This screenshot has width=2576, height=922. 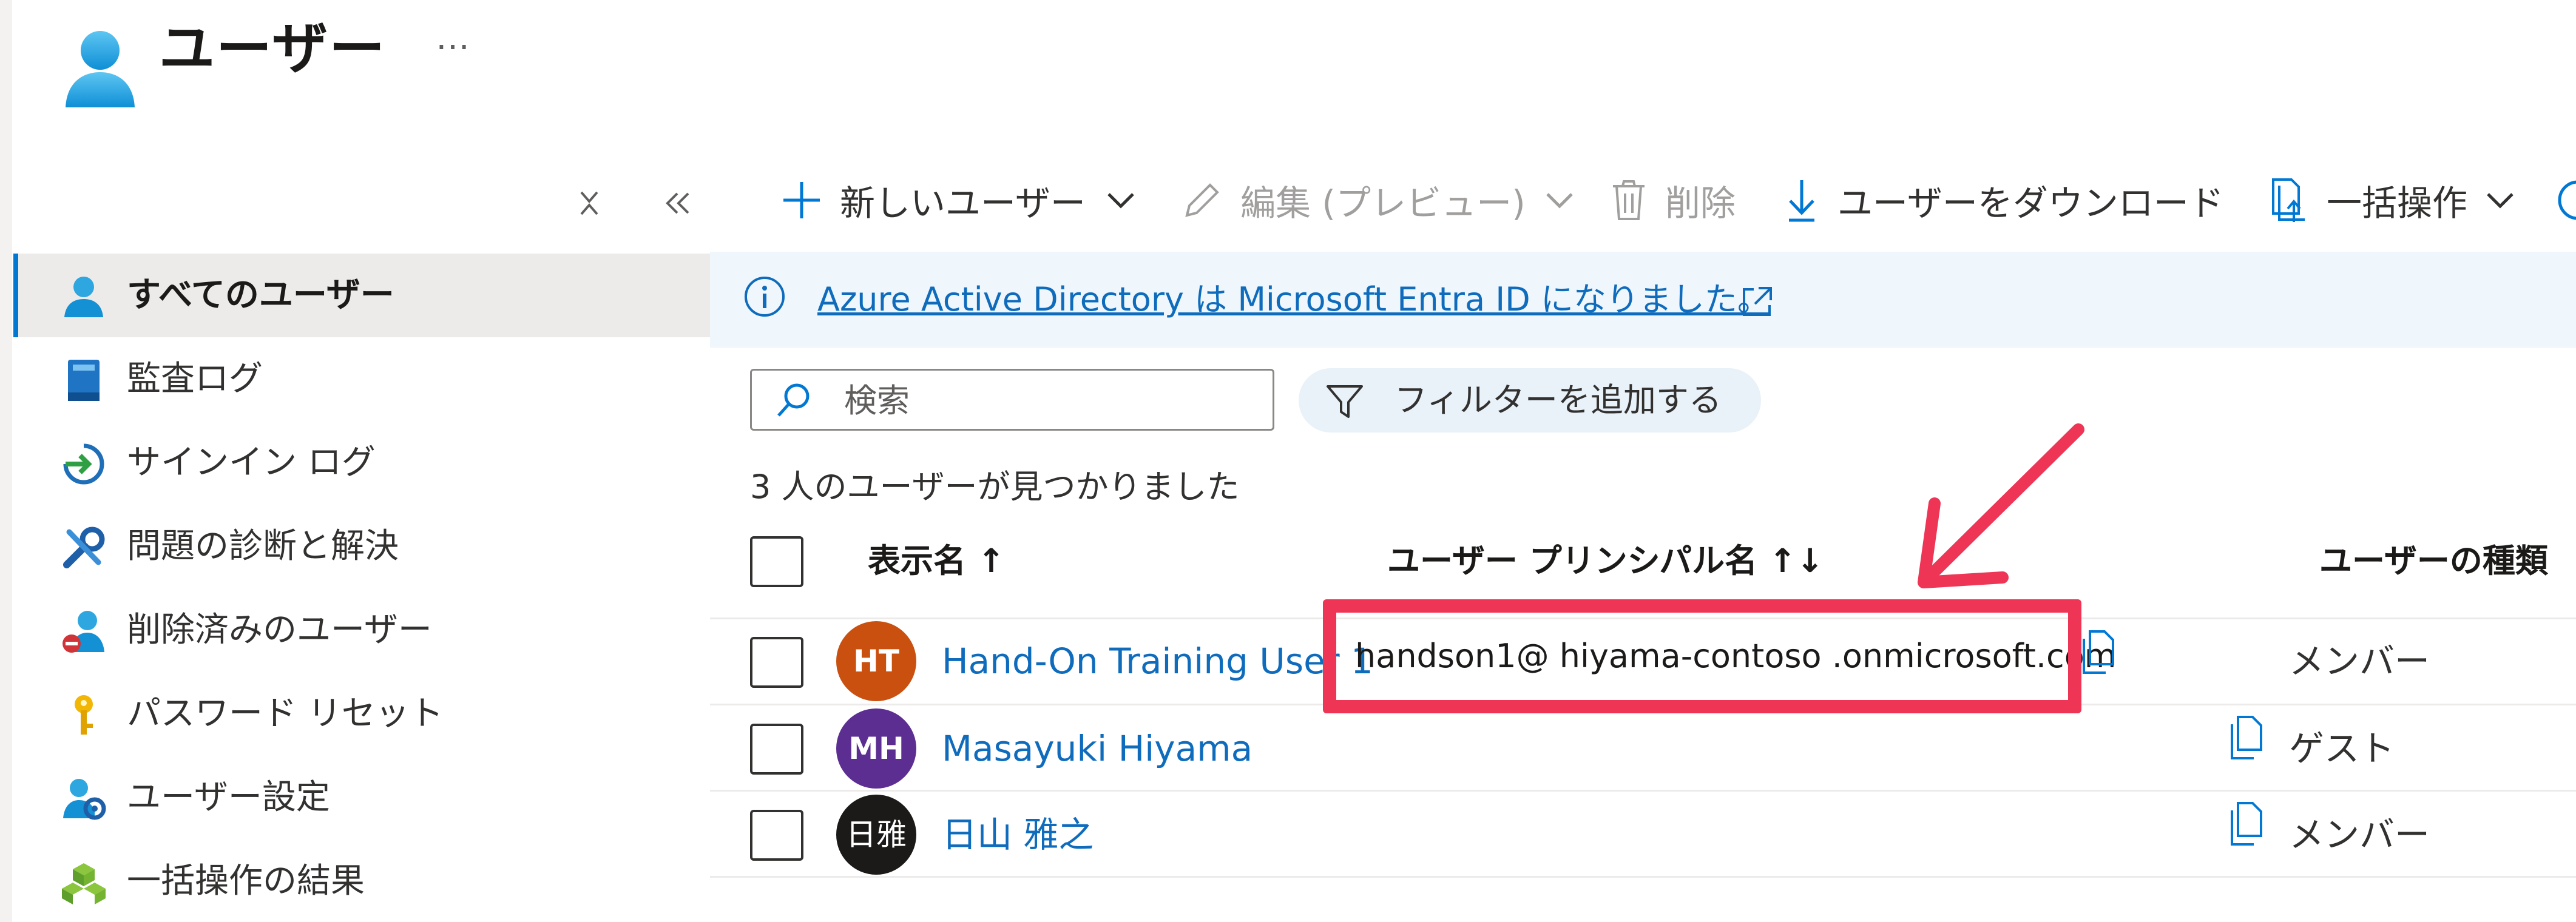 I want to click on search-box, so click(x=1012, y=400).